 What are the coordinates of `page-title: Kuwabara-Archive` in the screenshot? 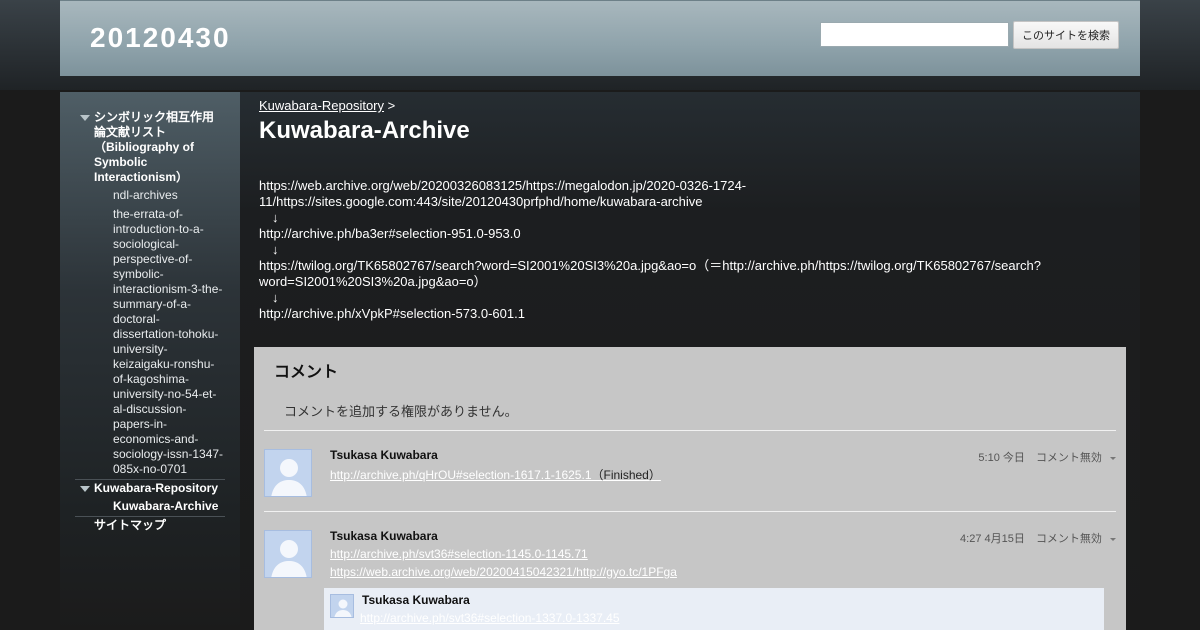 It's located at (364, 130).